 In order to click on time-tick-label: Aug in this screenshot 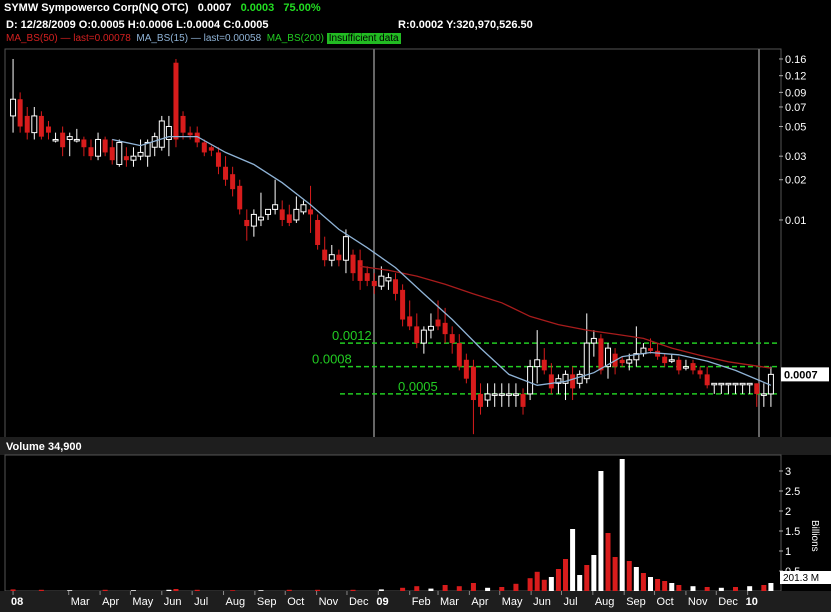, I will do `click(605, 602)`.